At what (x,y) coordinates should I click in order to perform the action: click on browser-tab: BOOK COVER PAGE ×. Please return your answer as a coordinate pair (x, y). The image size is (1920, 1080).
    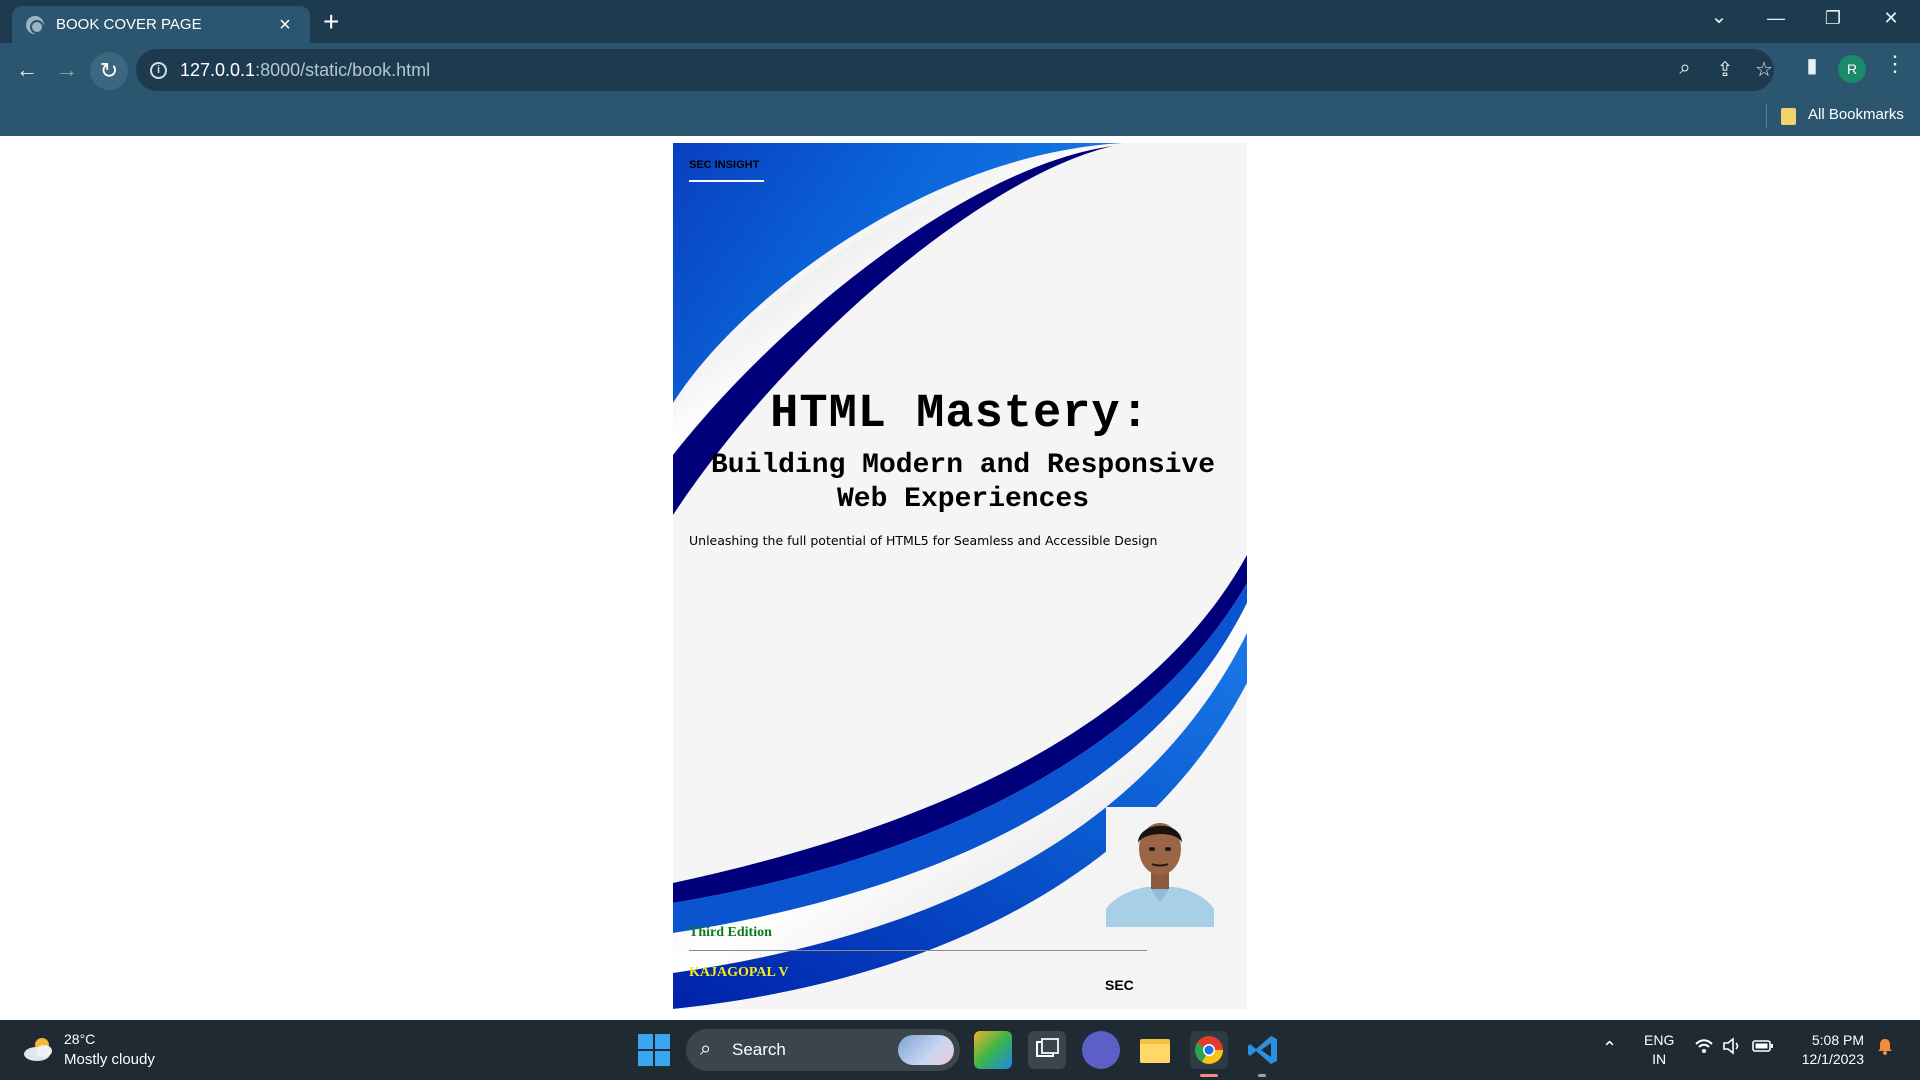
    Looking at the image, I should click on (161, 24).